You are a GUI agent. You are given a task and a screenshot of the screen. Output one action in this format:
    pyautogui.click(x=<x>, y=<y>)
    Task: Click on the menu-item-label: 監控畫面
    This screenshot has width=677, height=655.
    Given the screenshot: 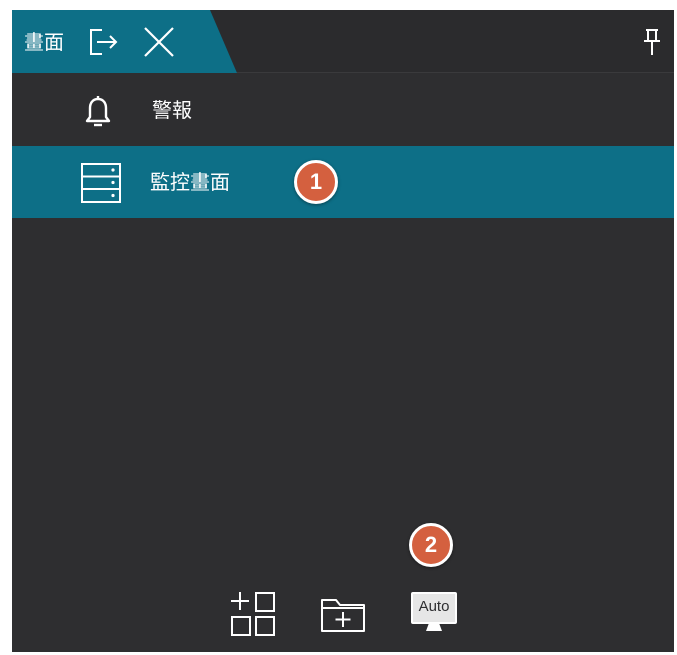 What is the action you would take?
    pyautogui.click(x=190, y=182)
    